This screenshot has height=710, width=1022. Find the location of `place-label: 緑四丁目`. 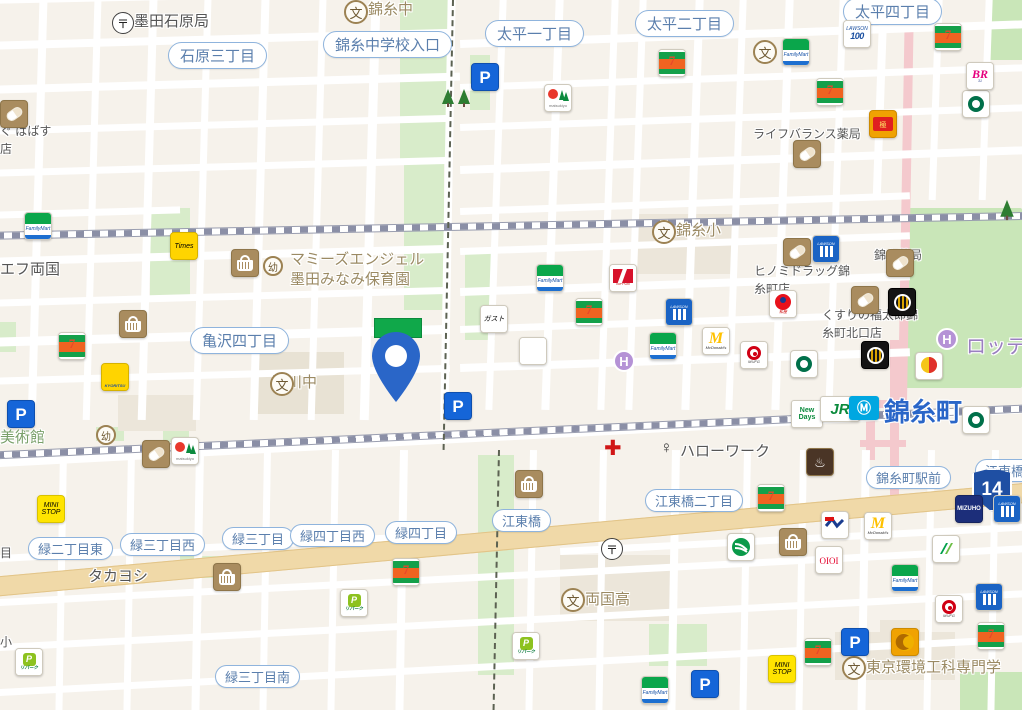

place-label: 緑四丁目 is located at coordinates (421, 532).